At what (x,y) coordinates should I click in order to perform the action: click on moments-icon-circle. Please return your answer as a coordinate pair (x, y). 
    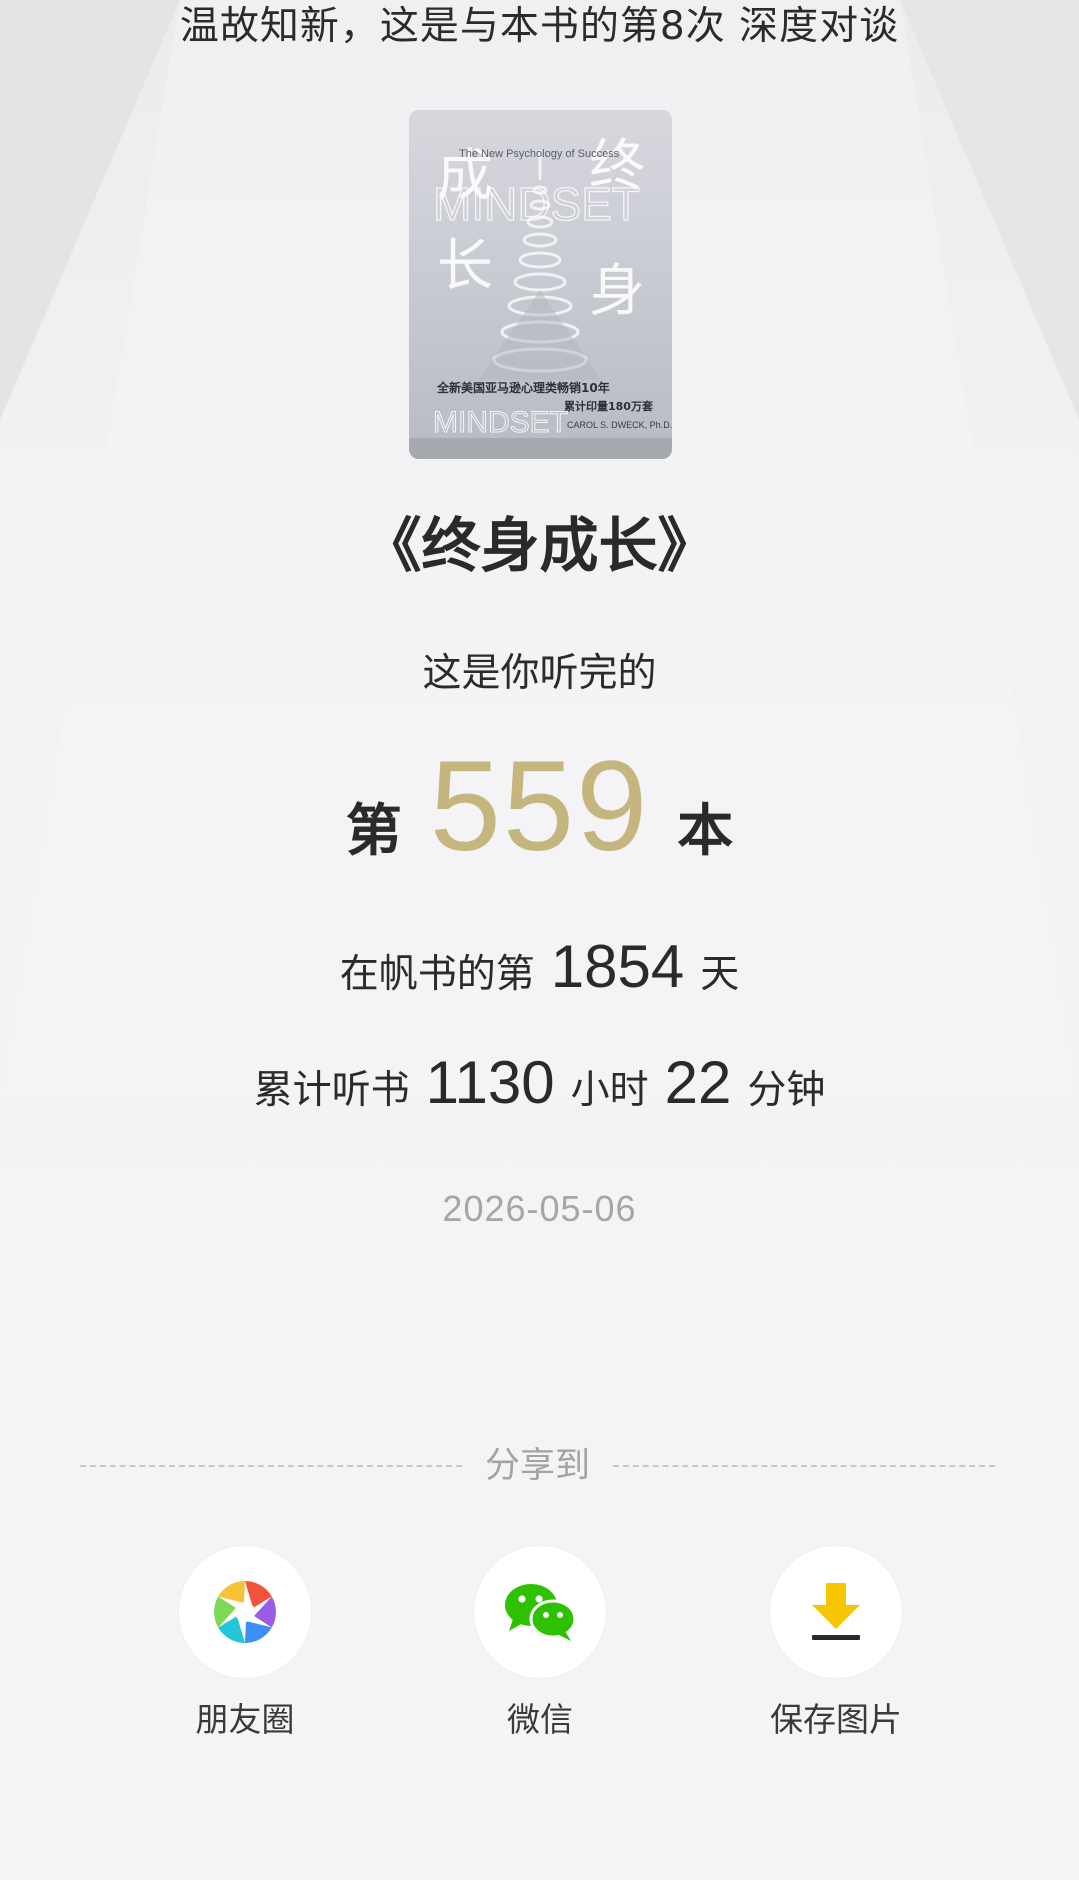
    Looking at the image, I should click on (245, 1612).